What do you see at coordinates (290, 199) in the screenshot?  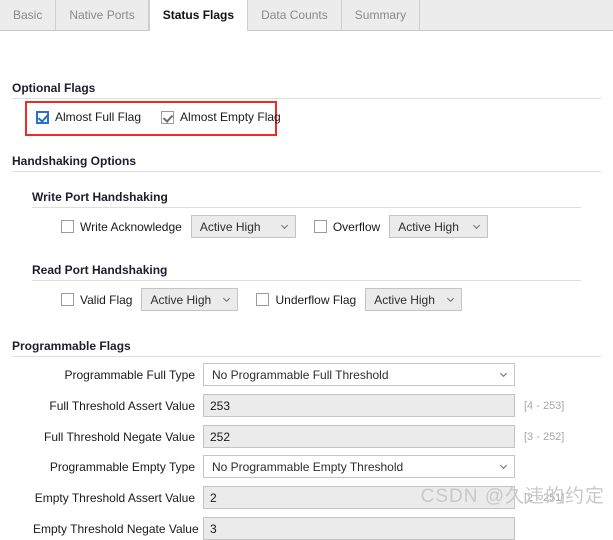 I see `write-port-handshaking-subsection: Write Port Handshaking` at bounding box center [290, 199].